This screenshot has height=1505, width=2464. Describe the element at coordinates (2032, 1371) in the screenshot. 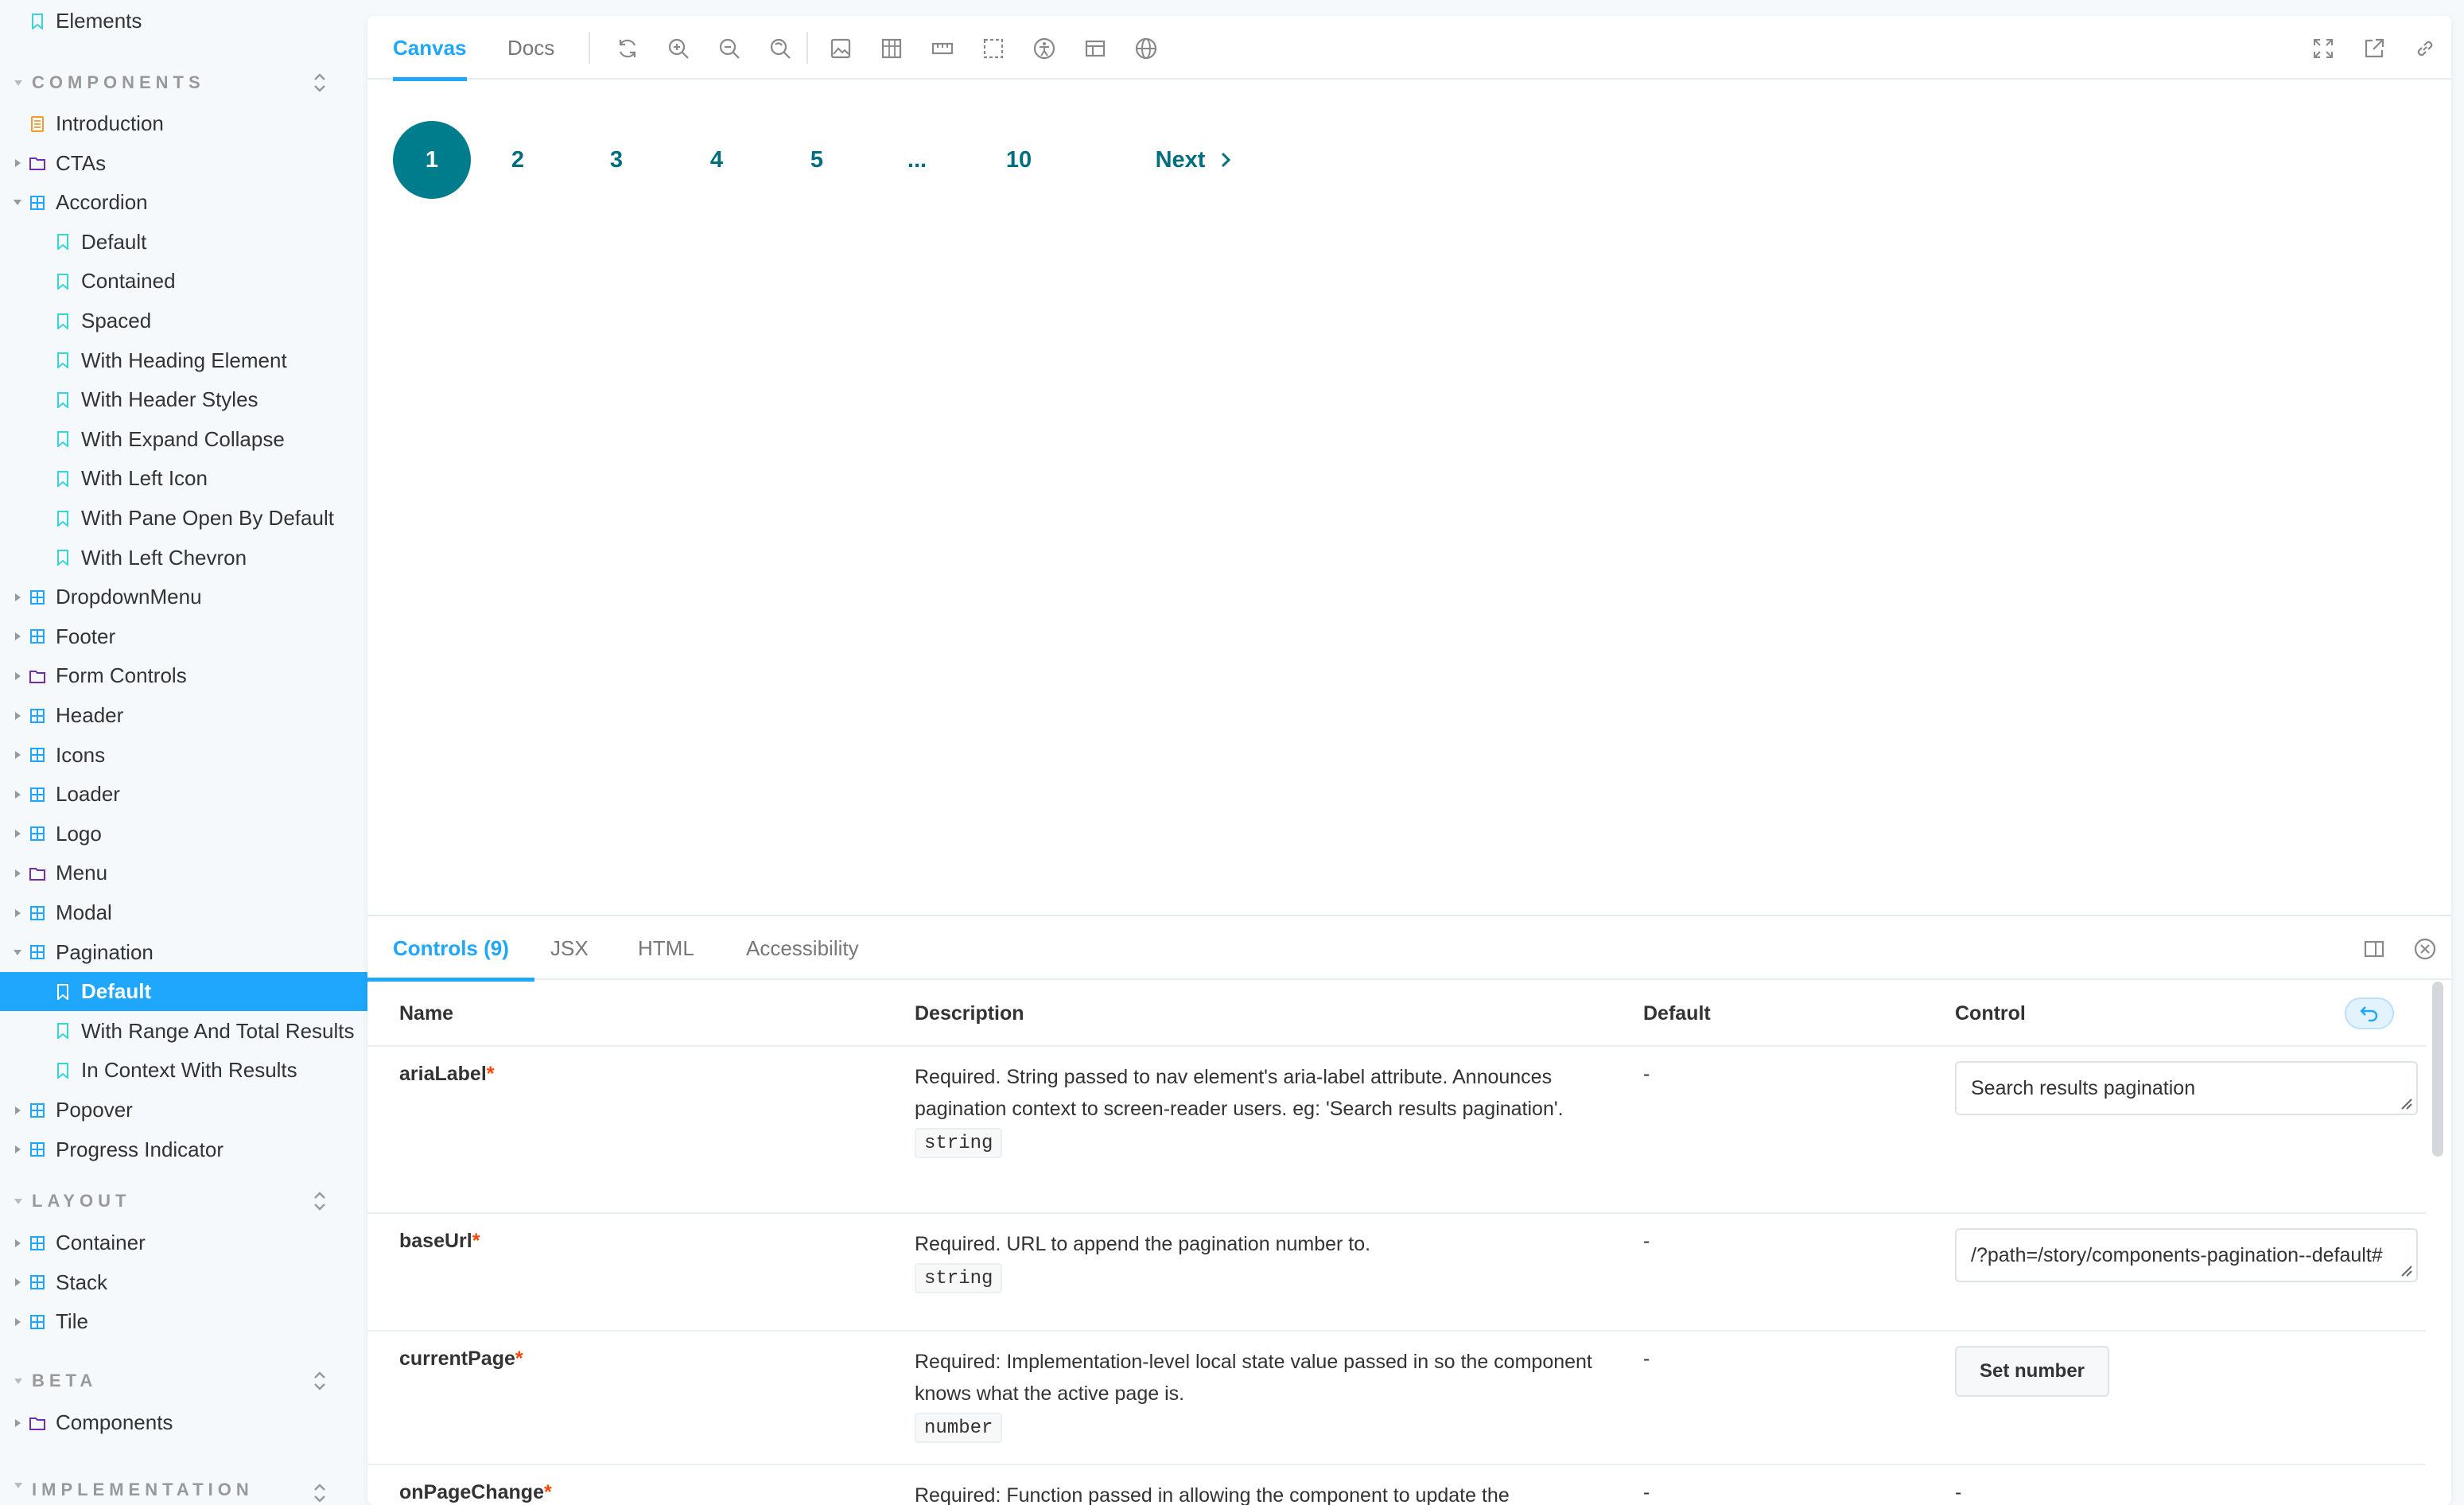

I see `set-number-button: Set number` at that location.